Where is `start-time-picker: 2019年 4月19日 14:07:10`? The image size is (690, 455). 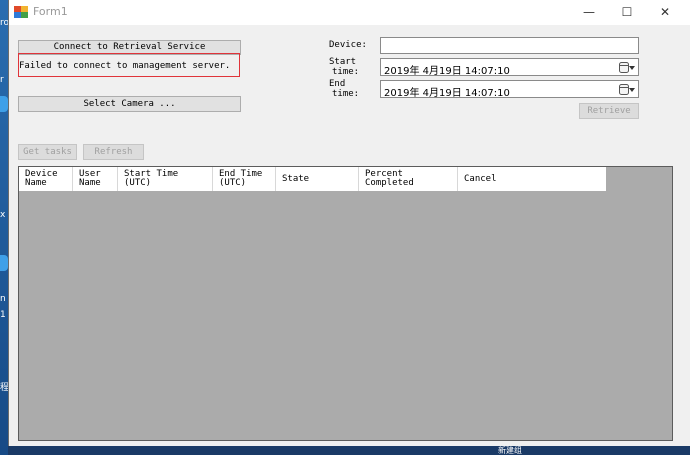
start-time-picker: 2019年 4月19日 14:07:10 is located at coordinates (509, 67).